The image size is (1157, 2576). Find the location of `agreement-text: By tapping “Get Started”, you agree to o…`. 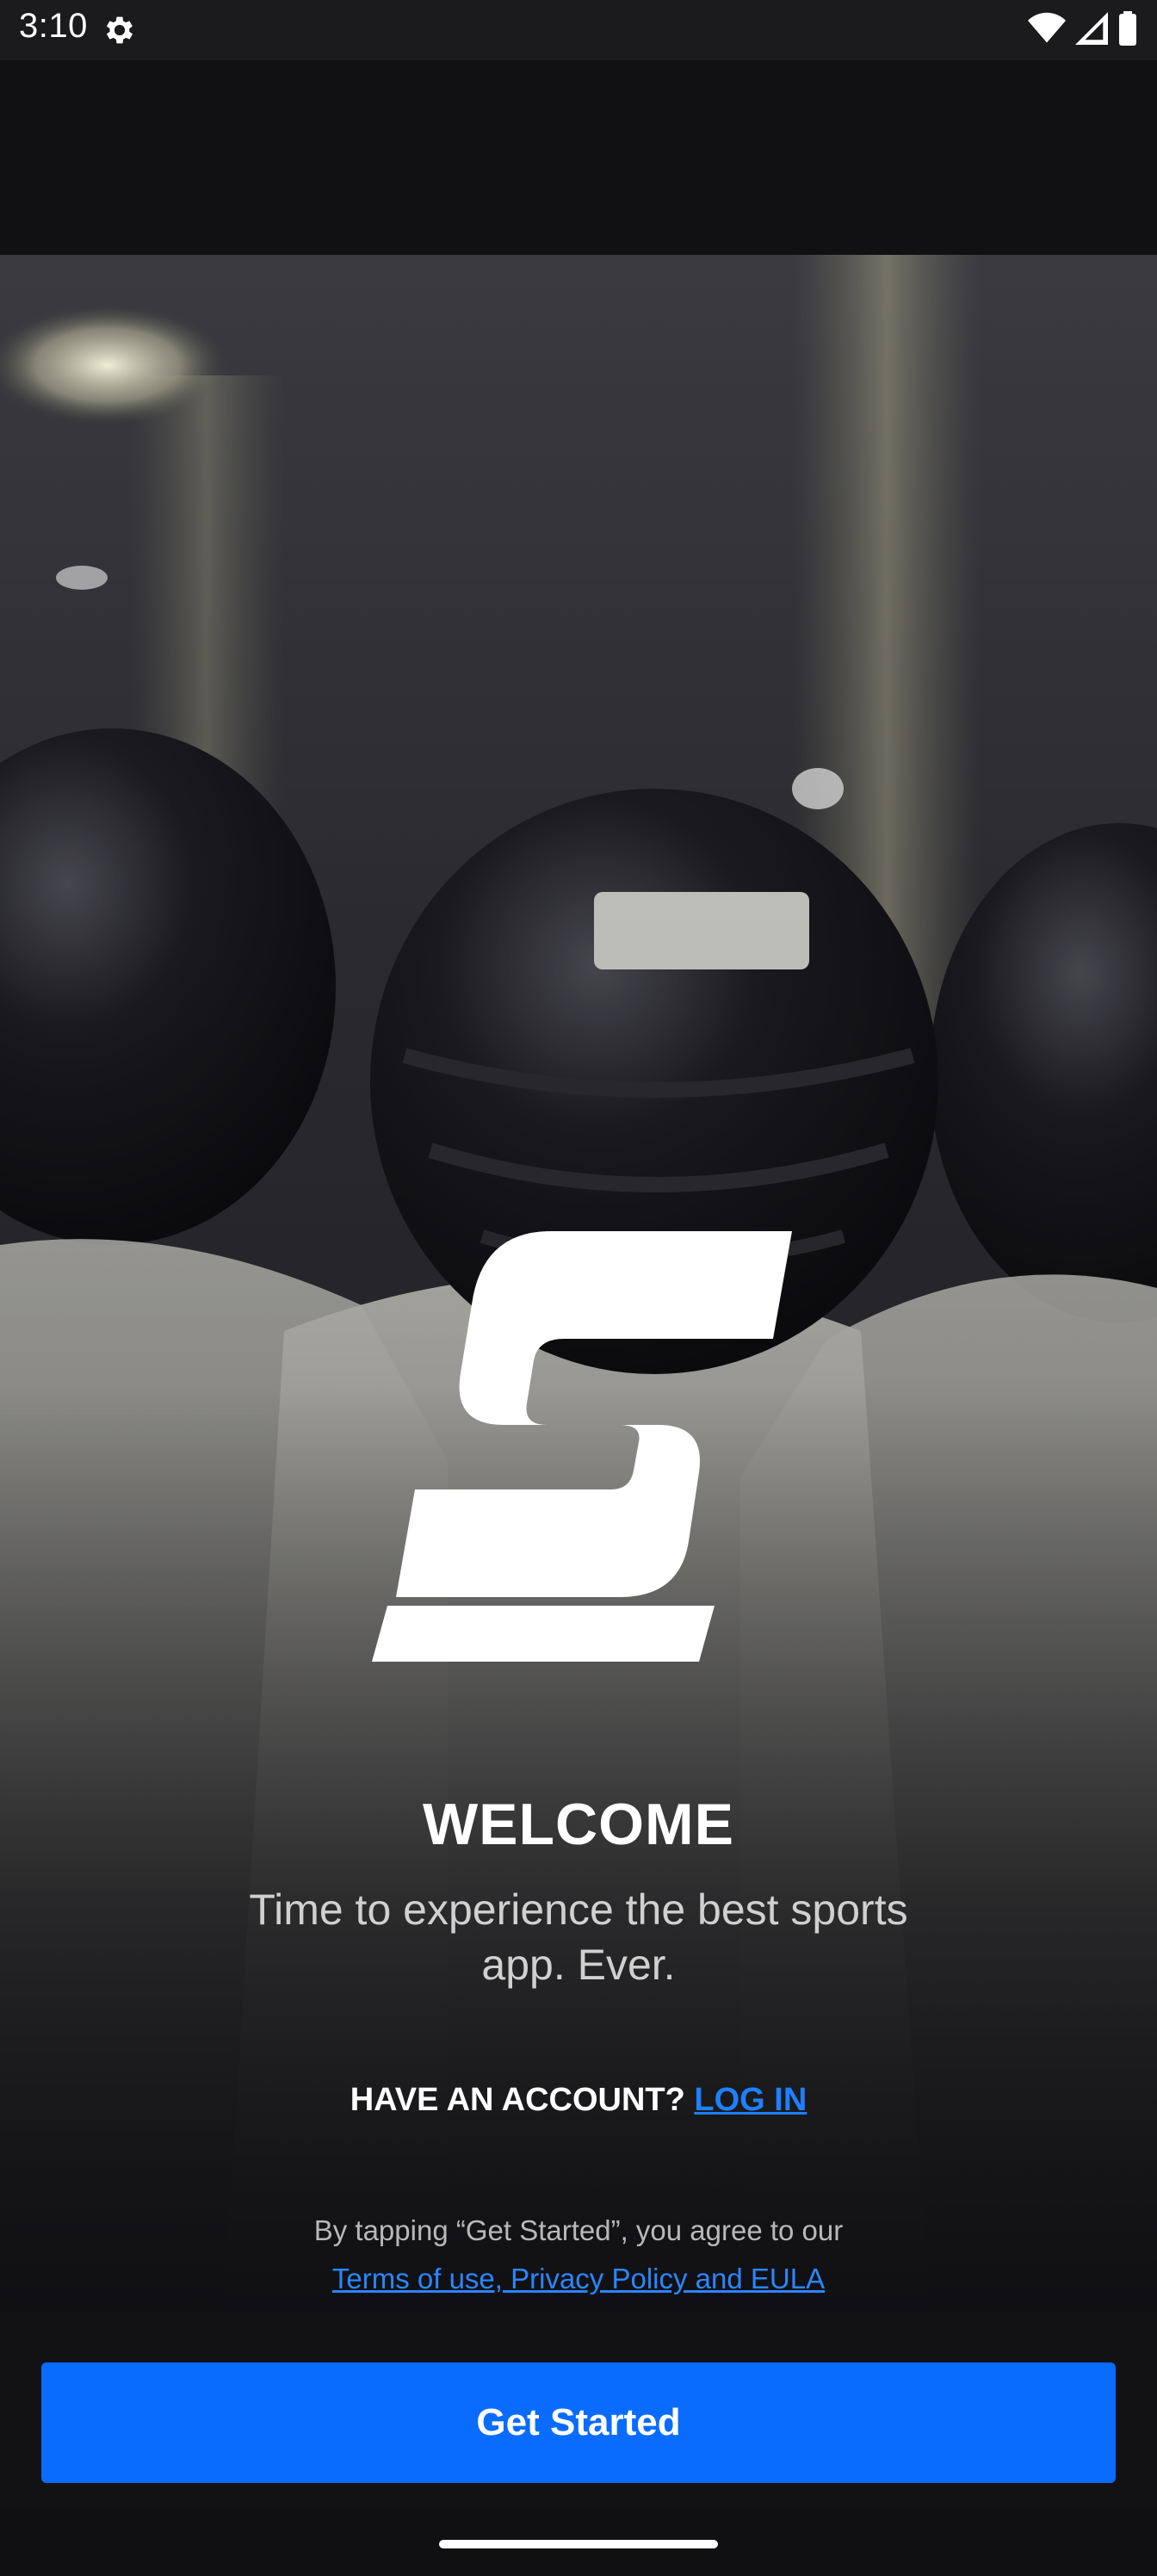

agreement-text: By tapping “Get Started”, you agree to o… is located at coordinates (579, 2230).